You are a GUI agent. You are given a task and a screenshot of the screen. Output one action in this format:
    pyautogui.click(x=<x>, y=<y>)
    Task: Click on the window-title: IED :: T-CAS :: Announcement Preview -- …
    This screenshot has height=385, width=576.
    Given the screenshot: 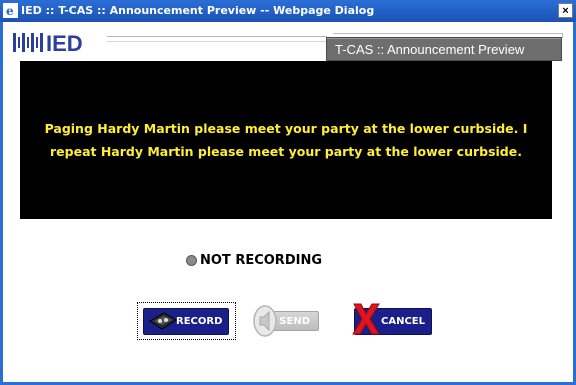 What is the action you would take?
    pyautogui.click(x=198, y=10)
    